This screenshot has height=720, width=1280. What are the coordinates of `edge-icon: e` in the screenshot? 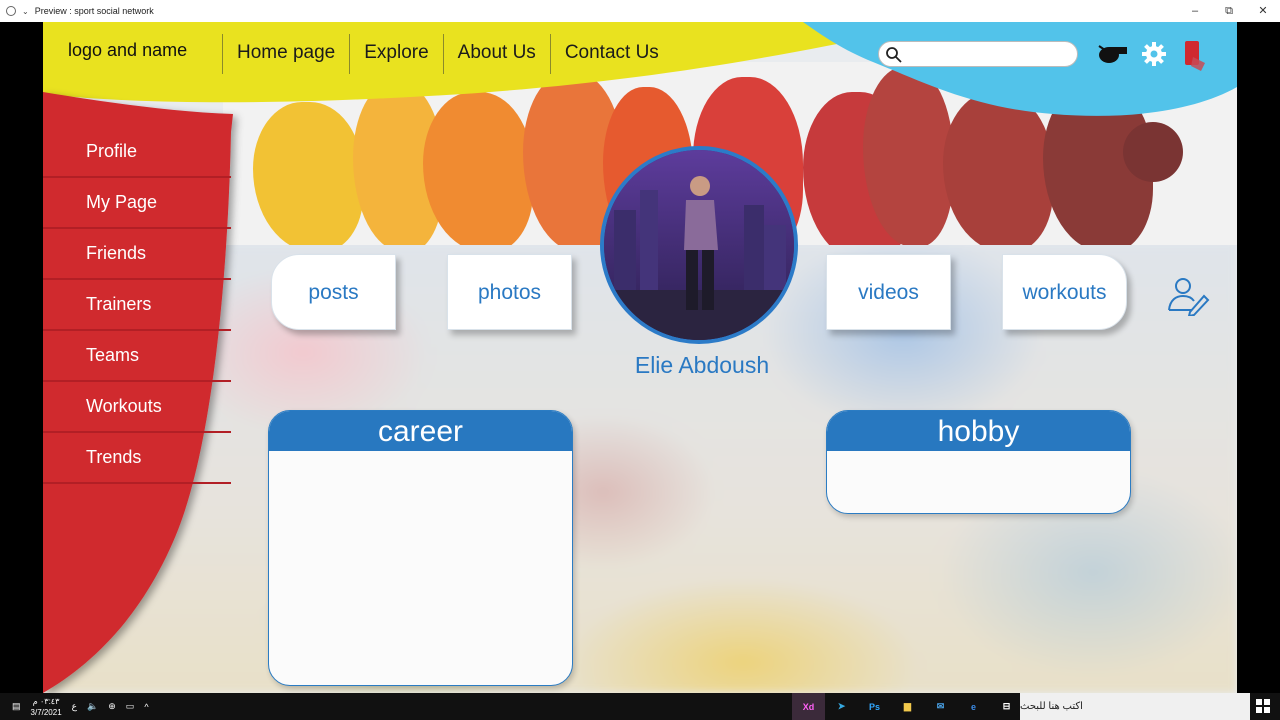 It's located at (973, 706).